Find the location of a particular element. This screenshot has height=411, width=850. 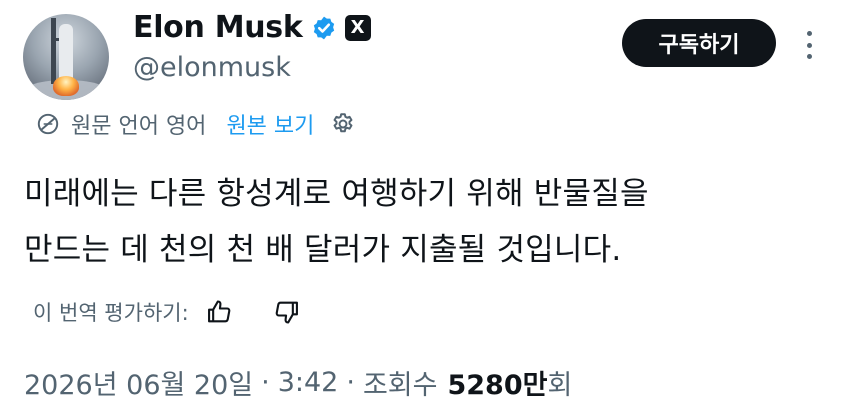

verified-badge-icon is located at coordinates (324, 28).